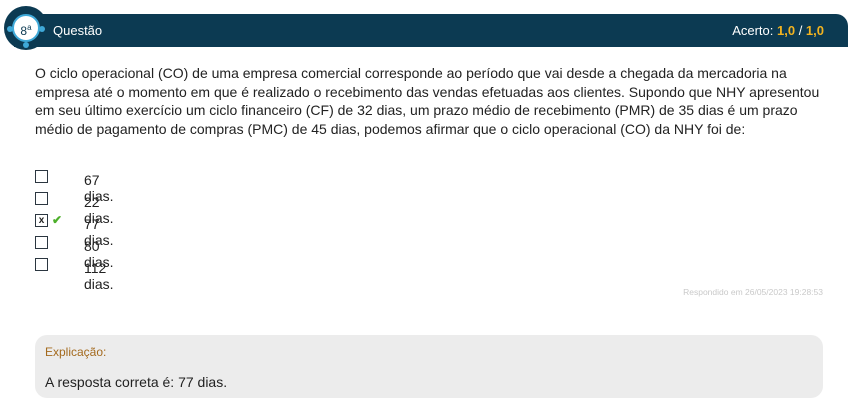 The width and height of the screenshot is (854, 408). Describe the element at coordinates (26, 45) in the screenshot. I see `badge-dot-bottom` at that location.